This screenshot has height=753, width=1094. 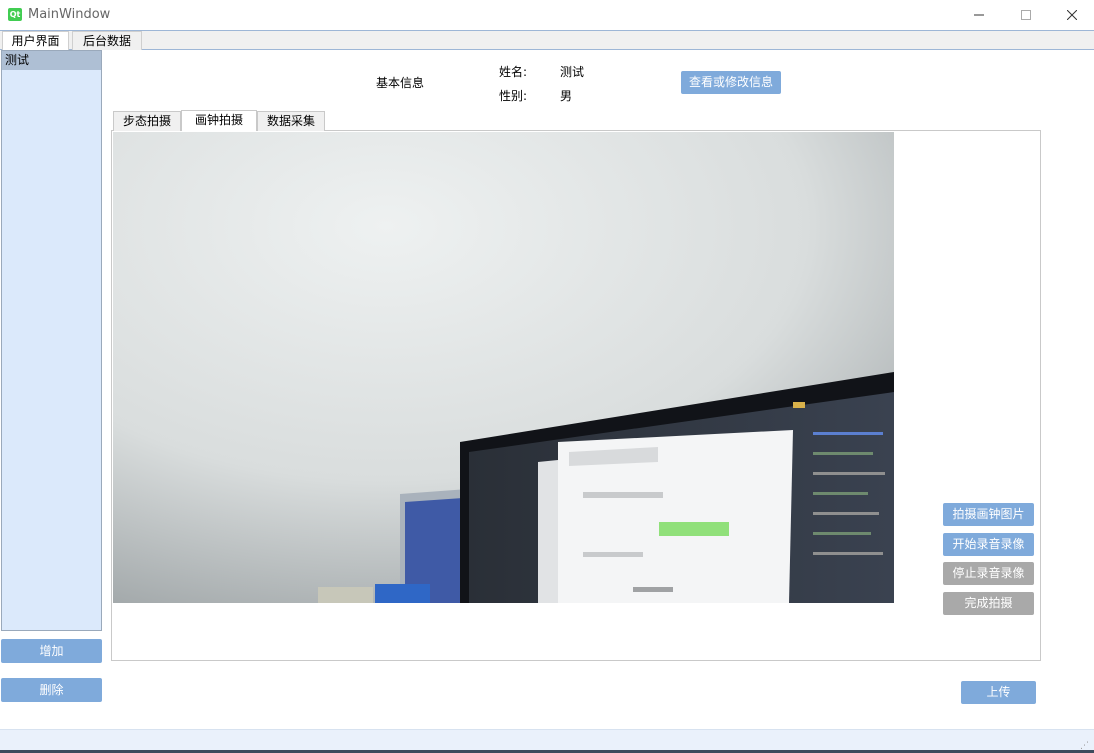 What do you see at coordinates (51, 651) in the screenshot?
I see `add-button: 增加` at bounding box center [51, 651].